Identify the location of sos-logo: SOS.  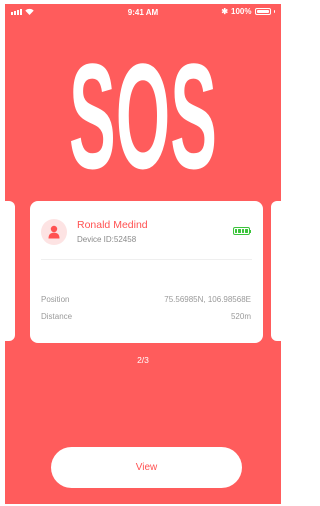
(143, 116).